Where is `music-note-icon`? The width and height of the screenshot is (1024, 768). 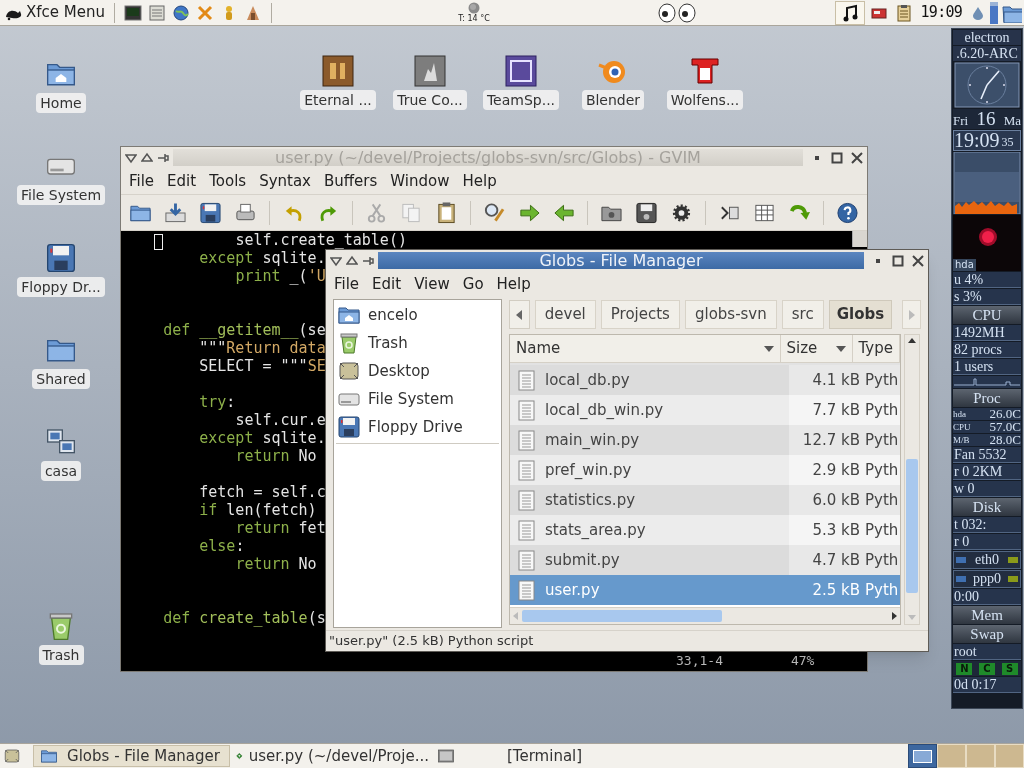 music-note-icon is located at coordinates (849, 12).